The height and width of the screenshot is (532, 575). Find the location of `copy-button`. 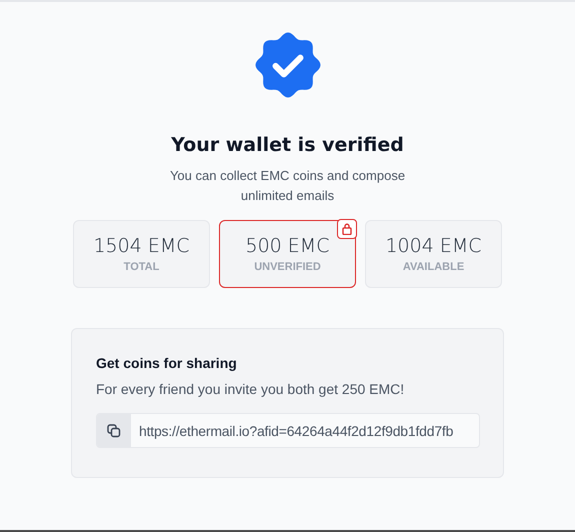

copy-button is located at coordinates (114, 430).